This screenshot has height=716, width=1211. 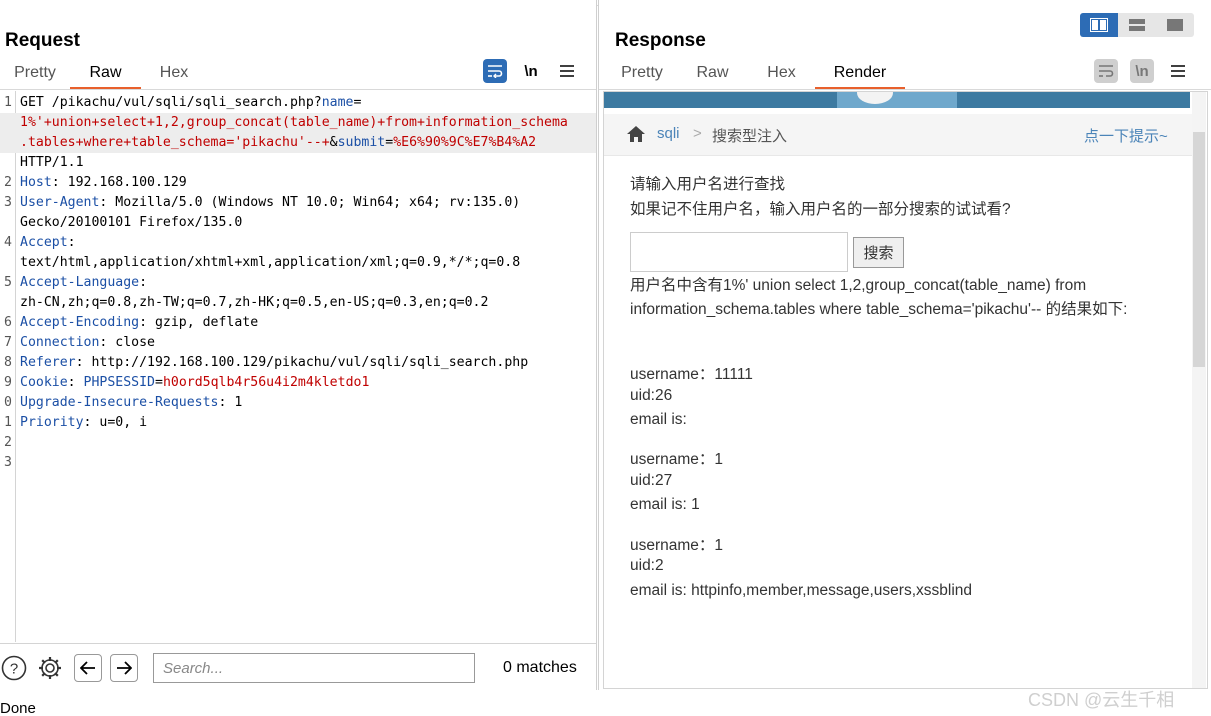 What do you see at coordinates (14, 668) in the screenshot?
I see `help-icon: ?` at bounding box center [14, 668].